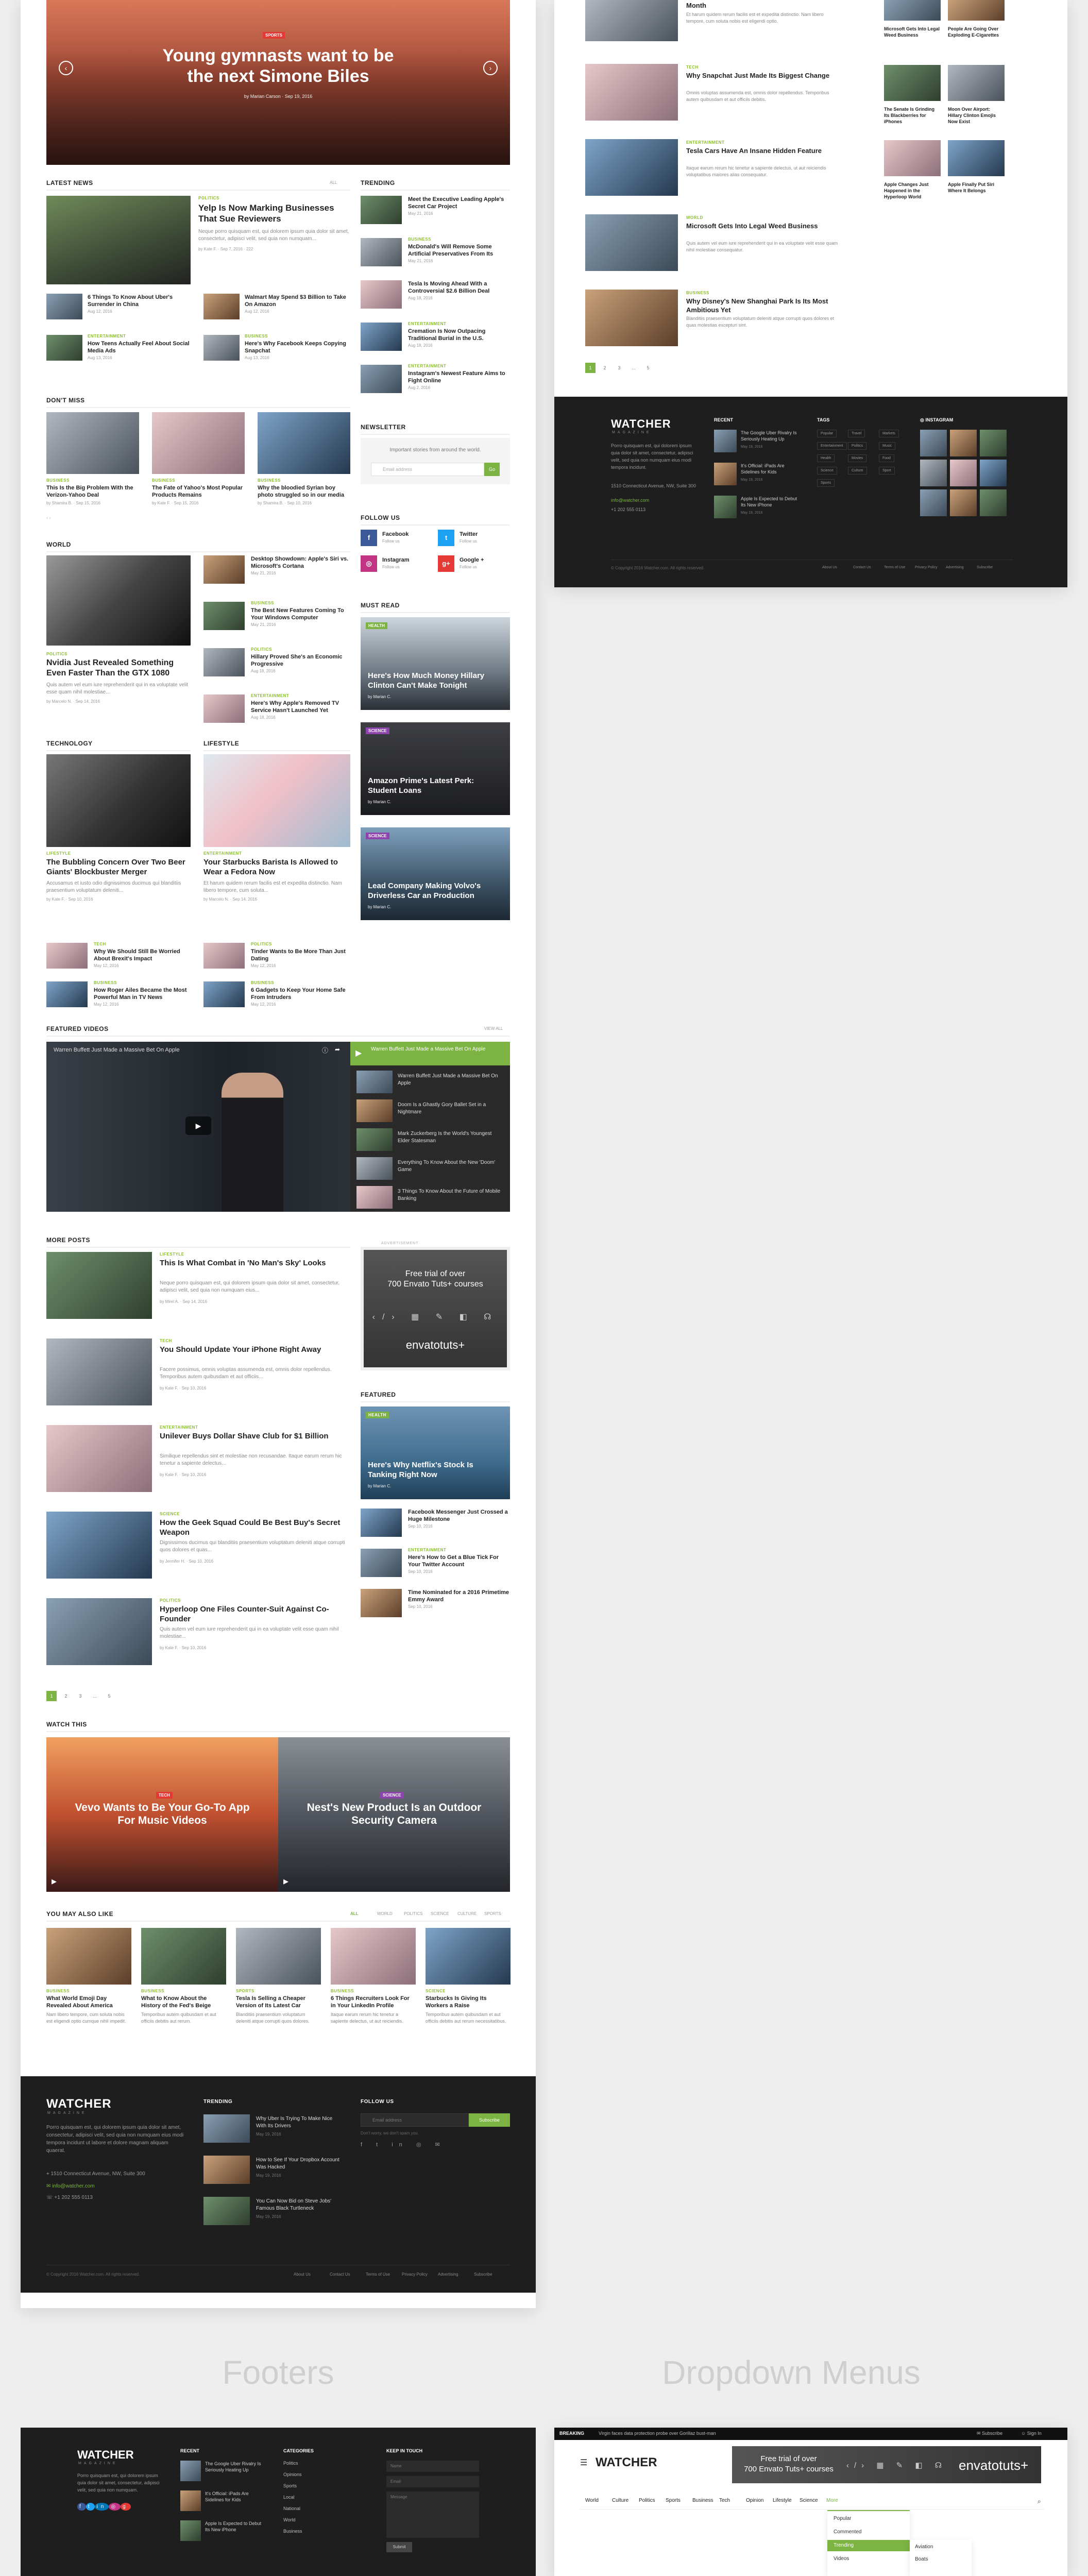  I want to click on dropdown-item-popular: Popular, so click(868, 2518).